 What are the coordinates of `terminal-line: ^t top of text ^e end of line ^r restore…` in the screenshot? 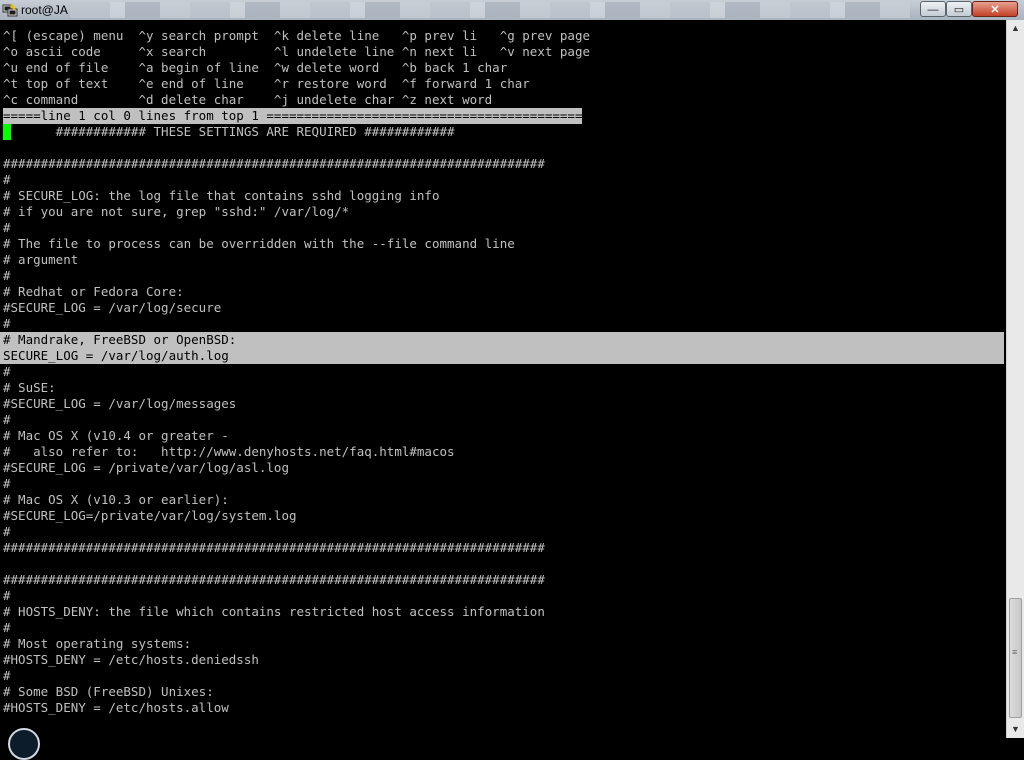 It's located at (266, 83).